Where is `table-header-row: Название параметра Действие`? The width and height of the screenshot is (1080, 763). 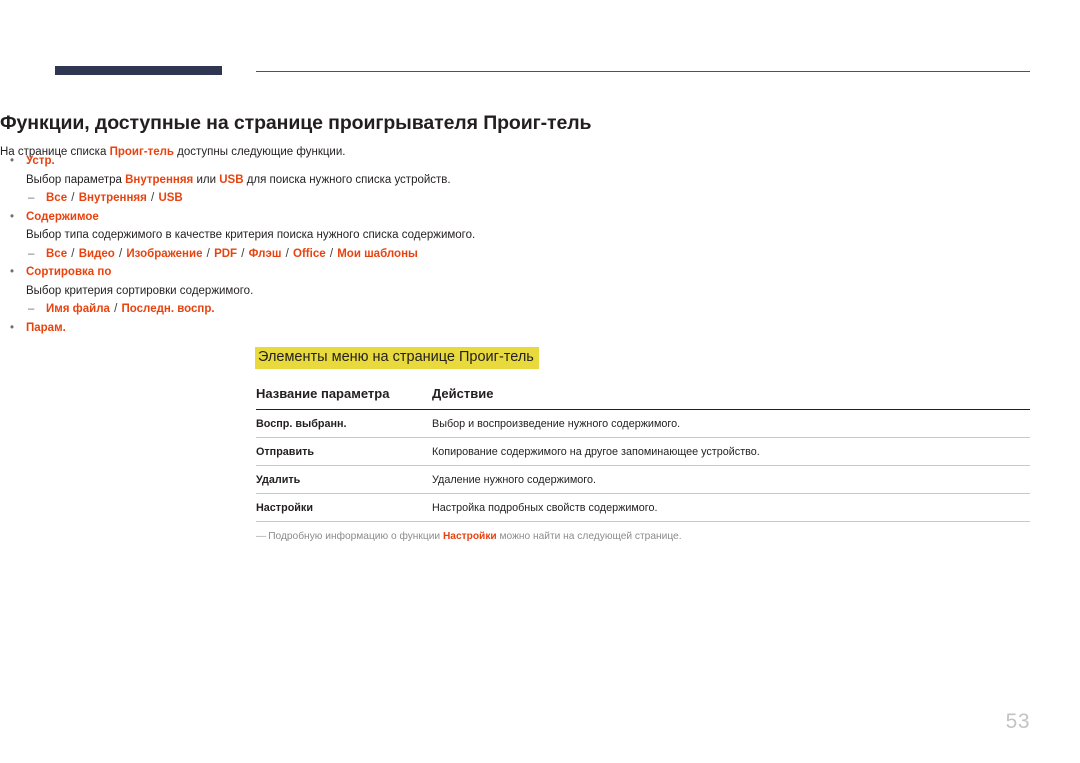
table-header-row: Название параметра Действие is located at coordinates (643, 398).